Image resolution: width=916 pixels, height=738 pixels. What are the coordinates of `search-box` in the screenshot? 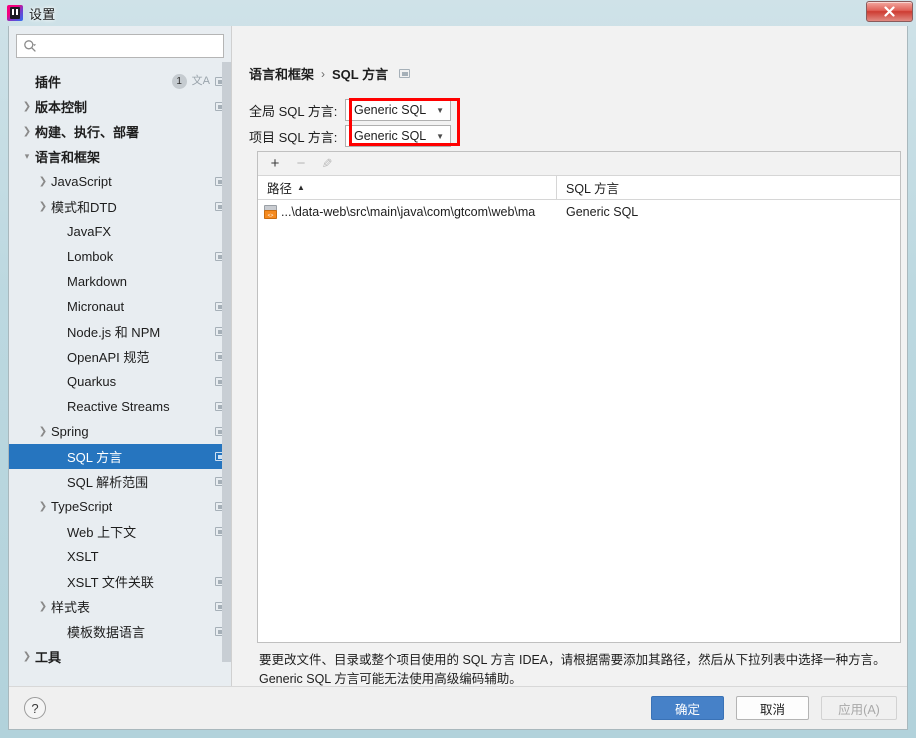 It's located at (120, 46).